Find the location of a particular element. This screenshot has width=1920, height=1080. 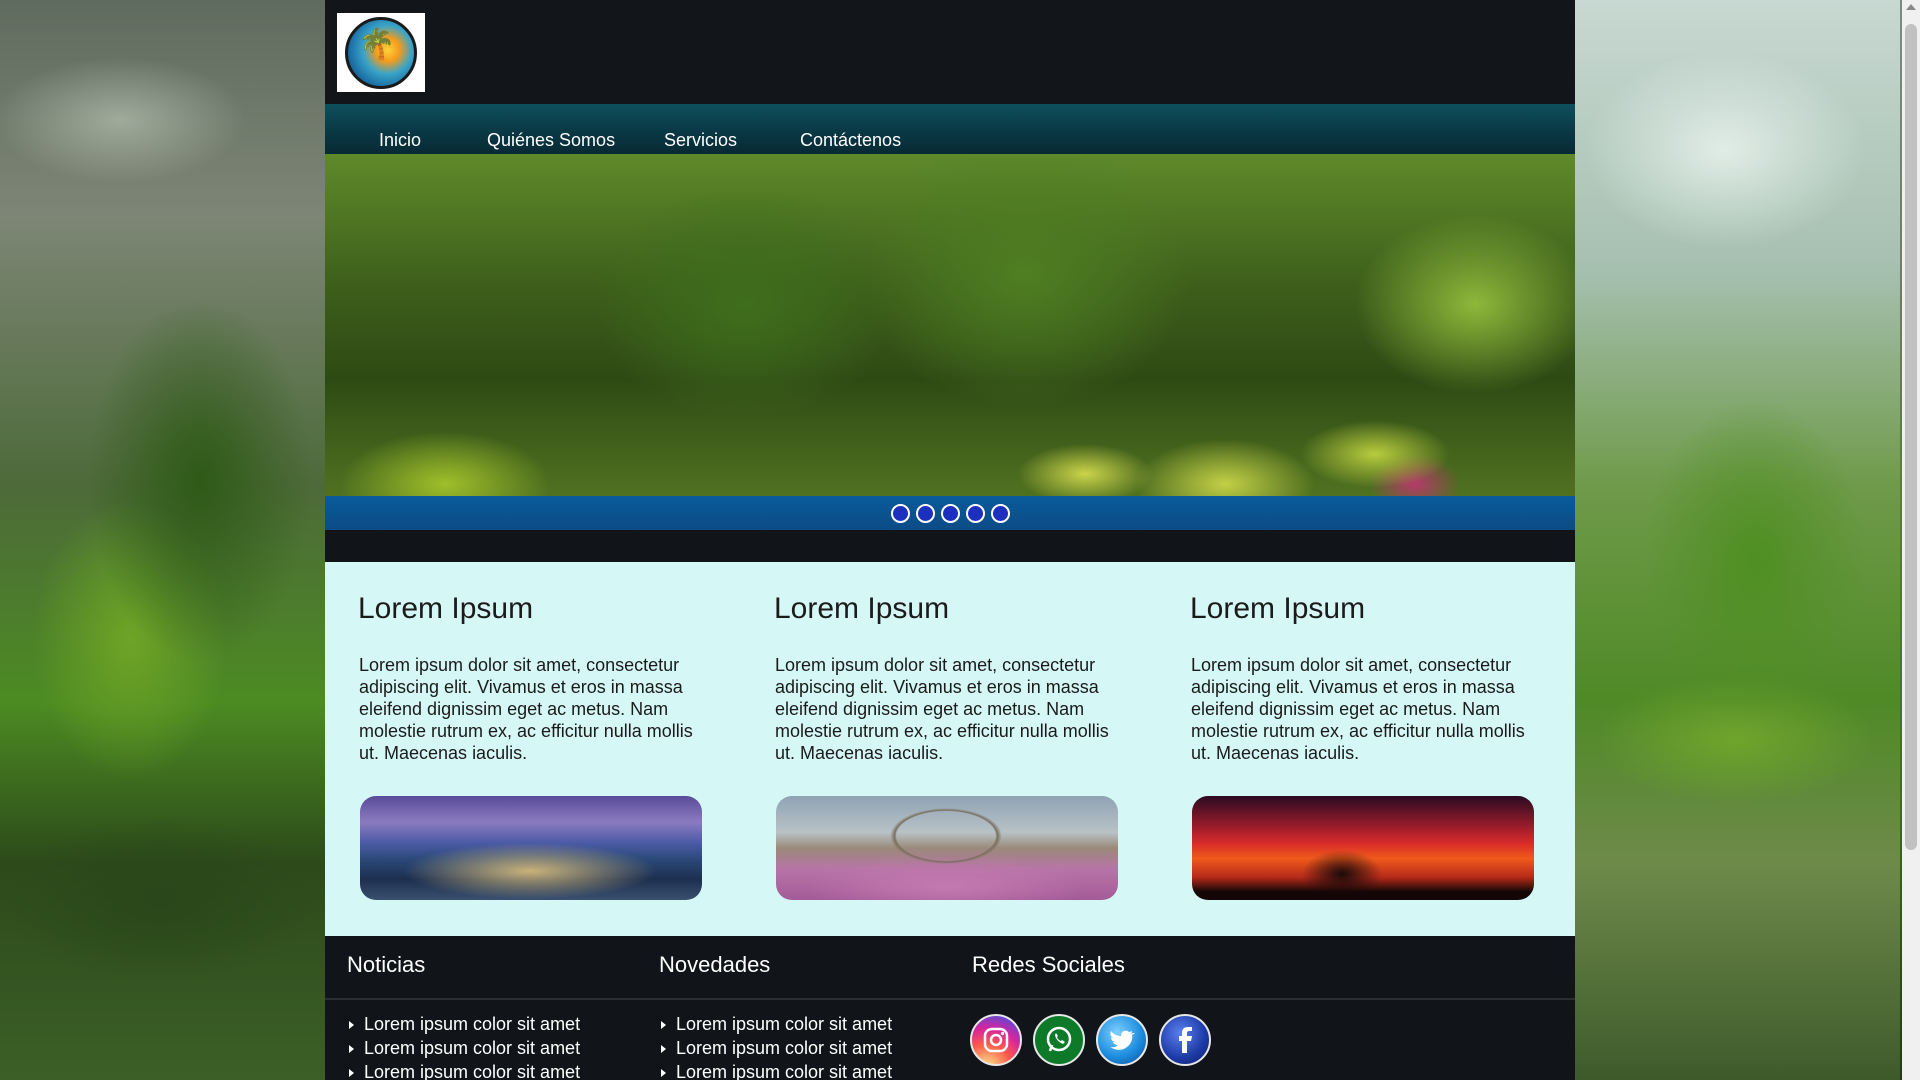

nav-item-servicios: Servicios is located at coordinates (700, 140).